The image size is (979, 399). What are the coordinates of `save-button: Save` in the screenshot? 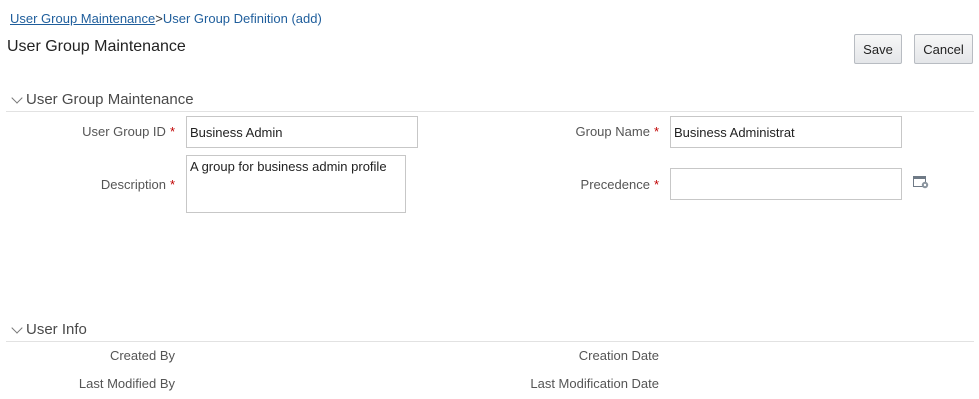 It's located at (878, 49).